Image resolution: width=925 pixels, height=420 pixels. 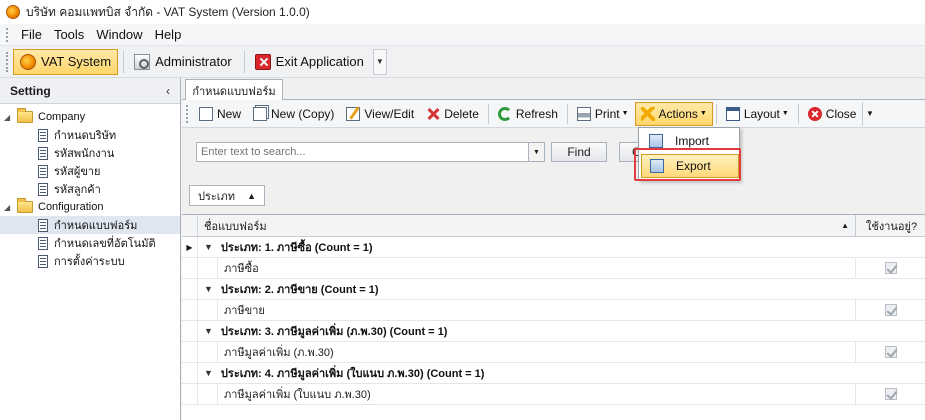 I want to click on tree-item-company-define: กำหนดบริษัท, so click(x=90, y=135).